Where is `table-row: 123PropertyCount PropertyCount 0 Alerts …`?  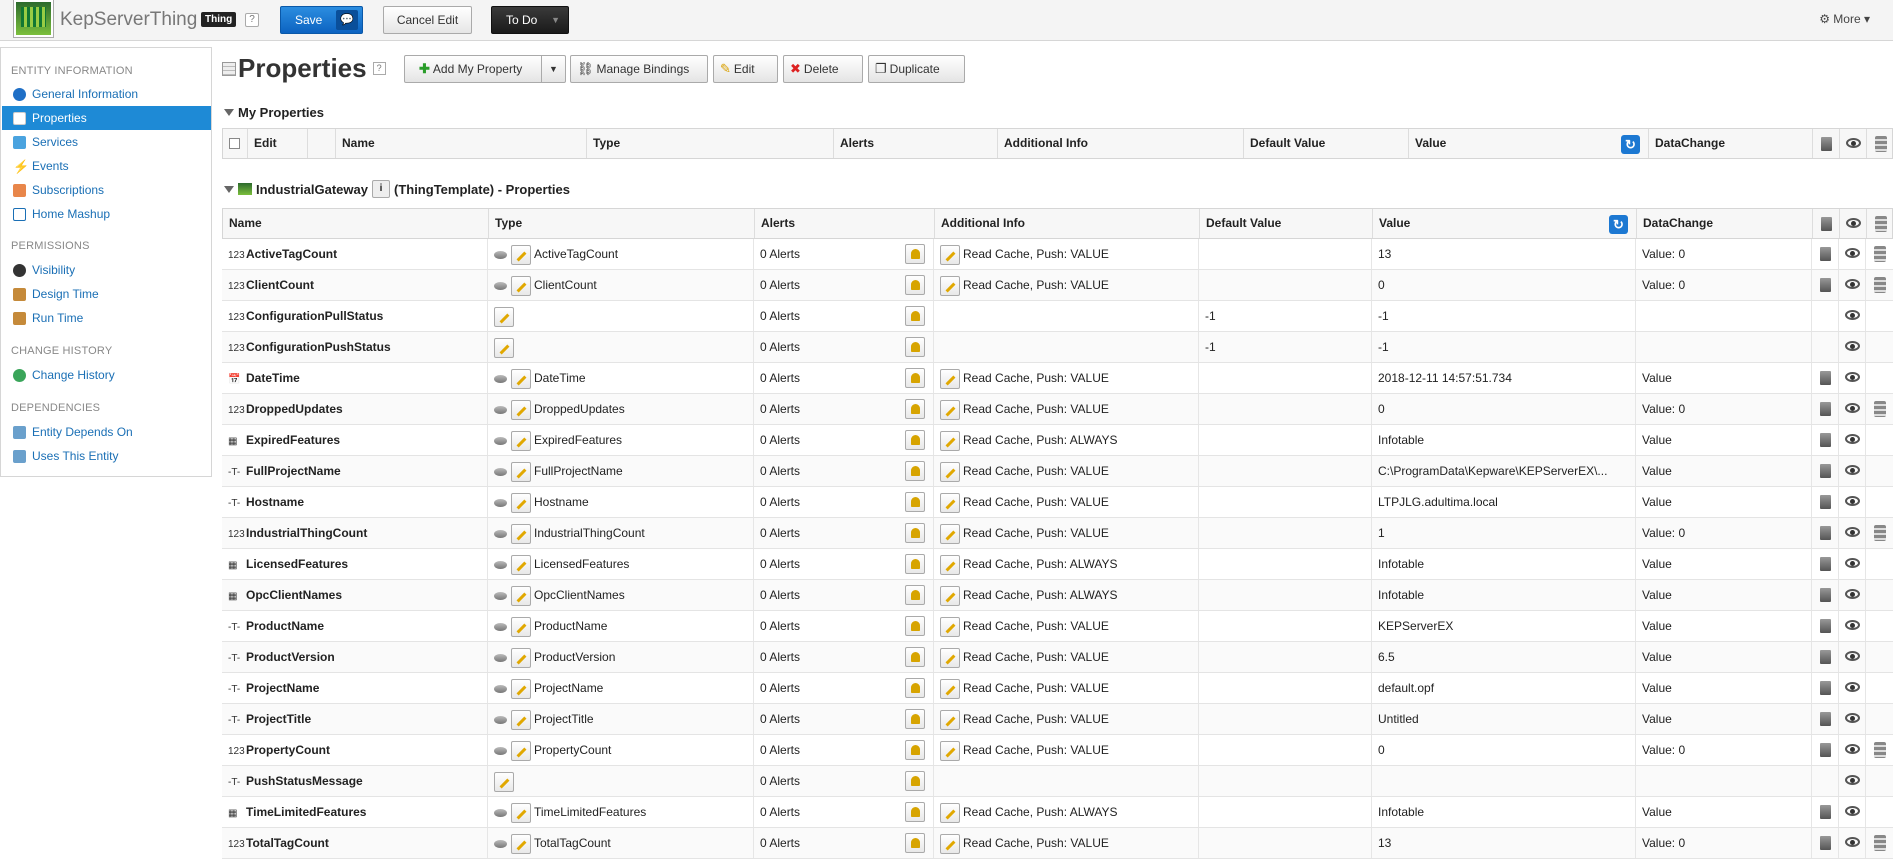
table-row: 123PropertyCount PropertyCount 0 Alerts … is located at coordinates (1057, 750).